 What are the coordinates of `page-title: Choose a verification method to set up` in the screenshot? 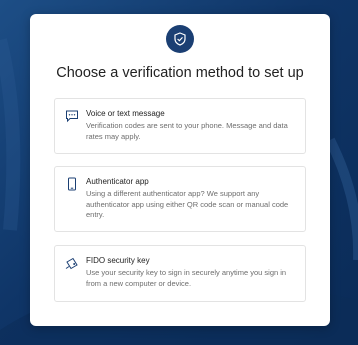 It's located at (180, 73).